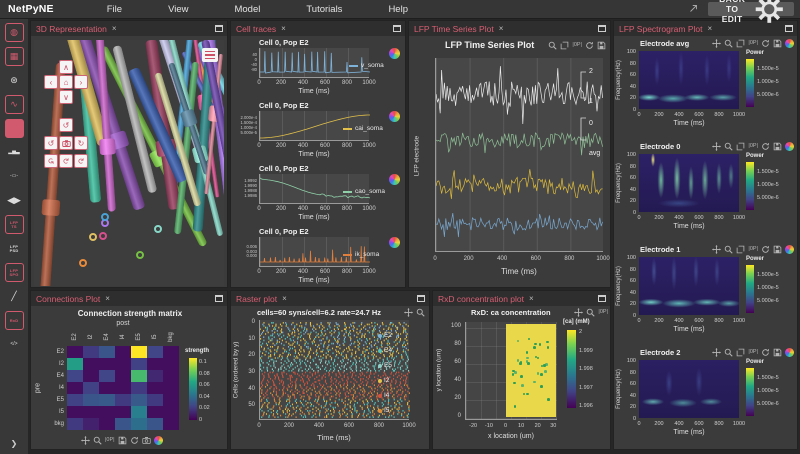  Describe the element at coordinates (114, 9) in the screenshot. I see `menu-file: File` at that location.